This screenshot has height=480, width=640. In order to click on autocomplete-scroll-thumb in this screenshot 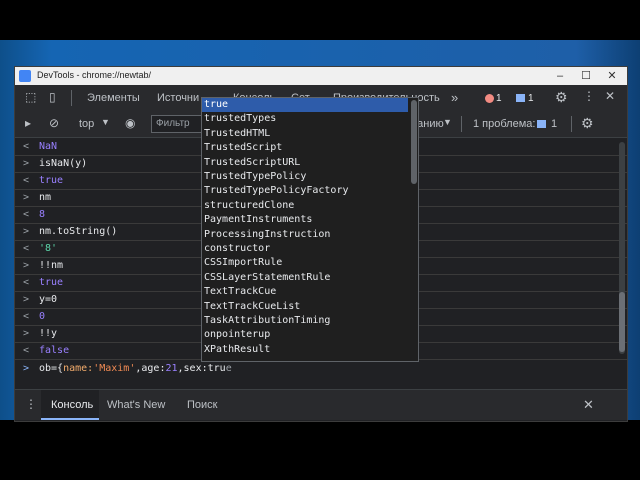, I will do `click(414, 142)`.